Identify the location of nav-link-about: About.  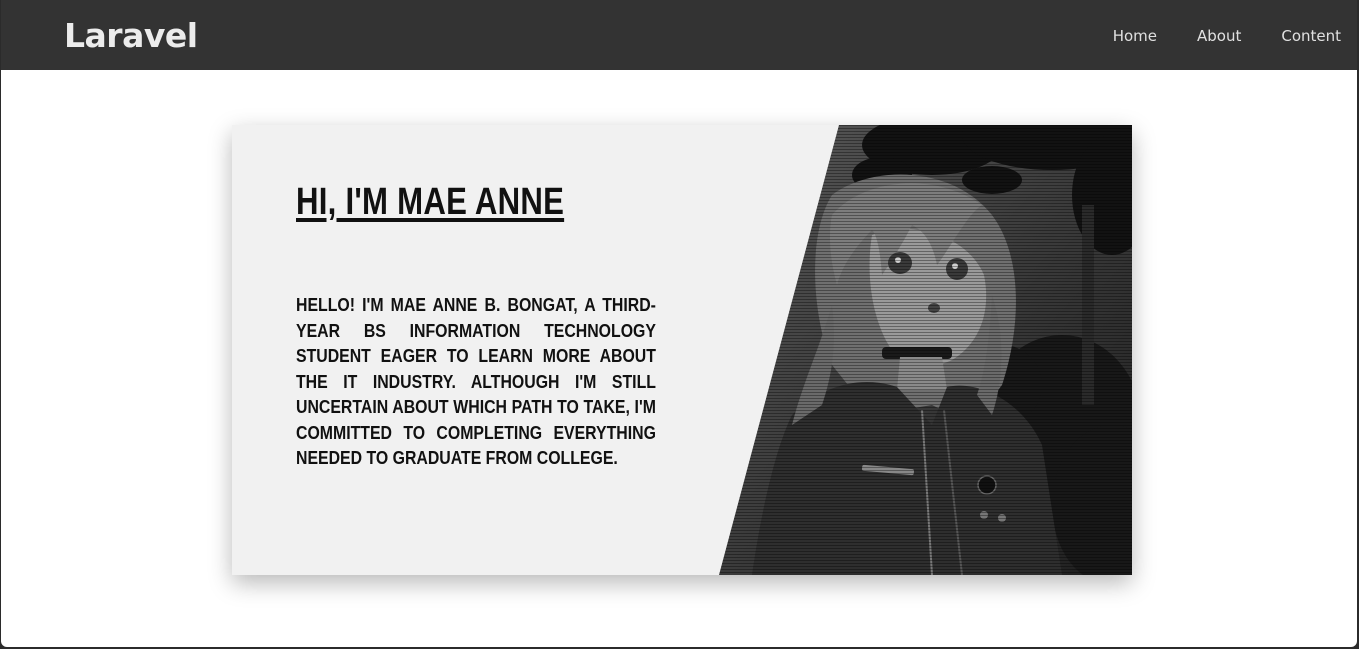
(1219, 36).